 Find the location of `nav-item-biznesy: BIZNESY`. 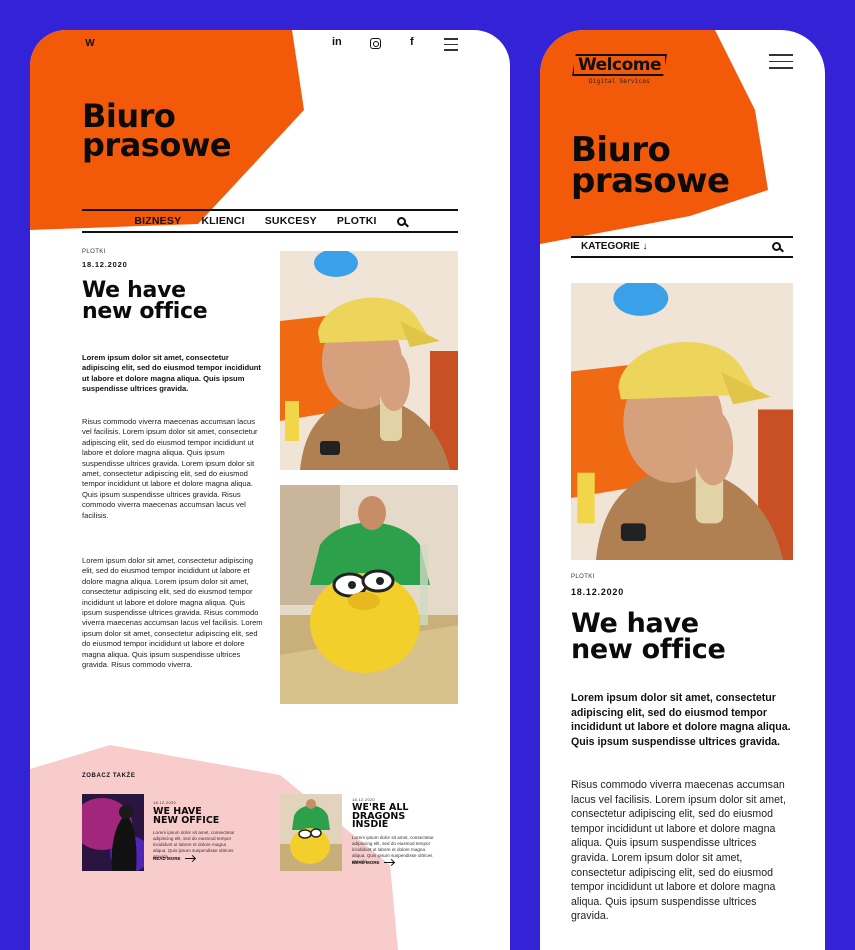

nav-item-biznesy: BIZNESY is located at coordinates (157, 221).